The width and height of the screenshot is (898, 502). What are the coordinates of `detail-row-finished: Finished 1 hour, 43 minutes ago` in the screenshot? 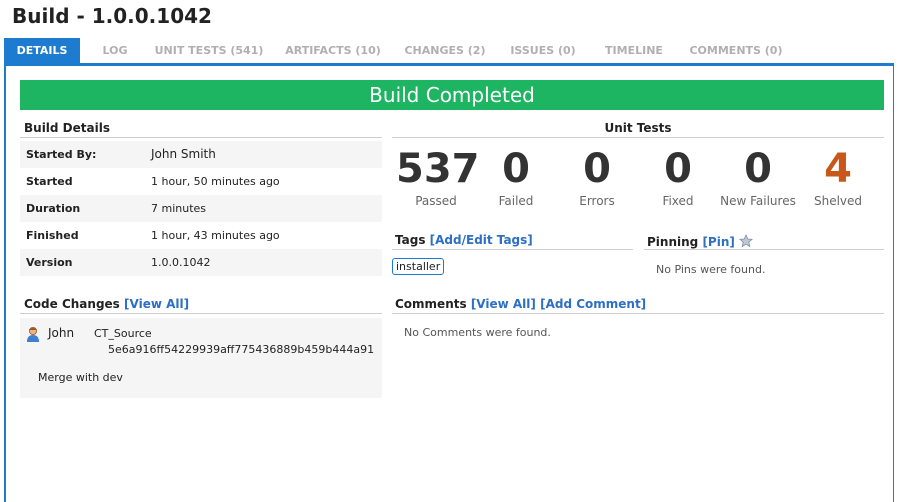 It's located at (201, 235).